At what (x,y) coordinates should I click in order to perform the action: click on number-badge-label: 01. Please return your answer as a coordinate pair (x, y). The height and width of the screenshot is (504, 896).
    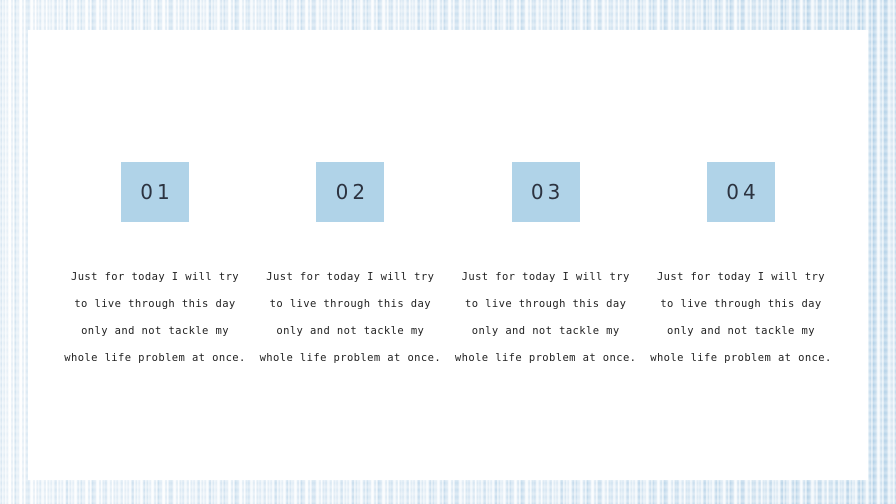
    Looking at the image, I should click on (157, 192).